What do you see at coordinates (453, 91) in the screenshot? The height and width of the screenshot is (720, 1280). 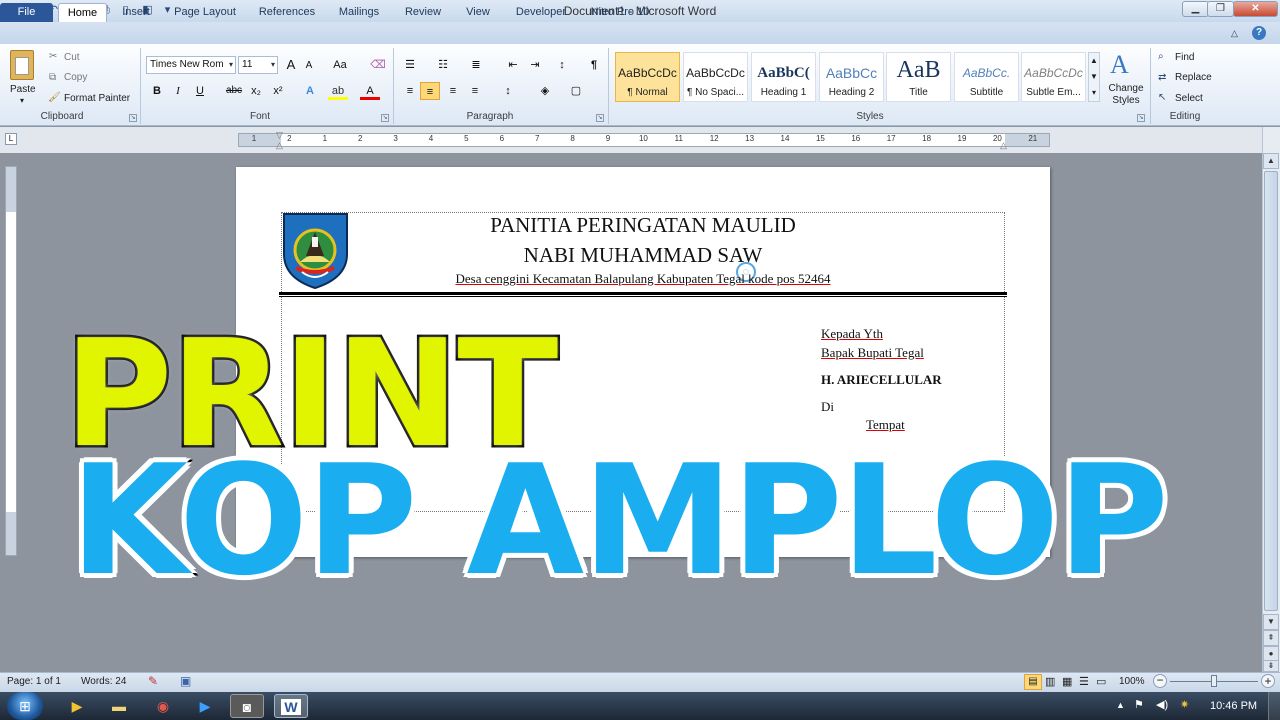 I see `align-right-icon: ≡` at bounding box center [453, 91].